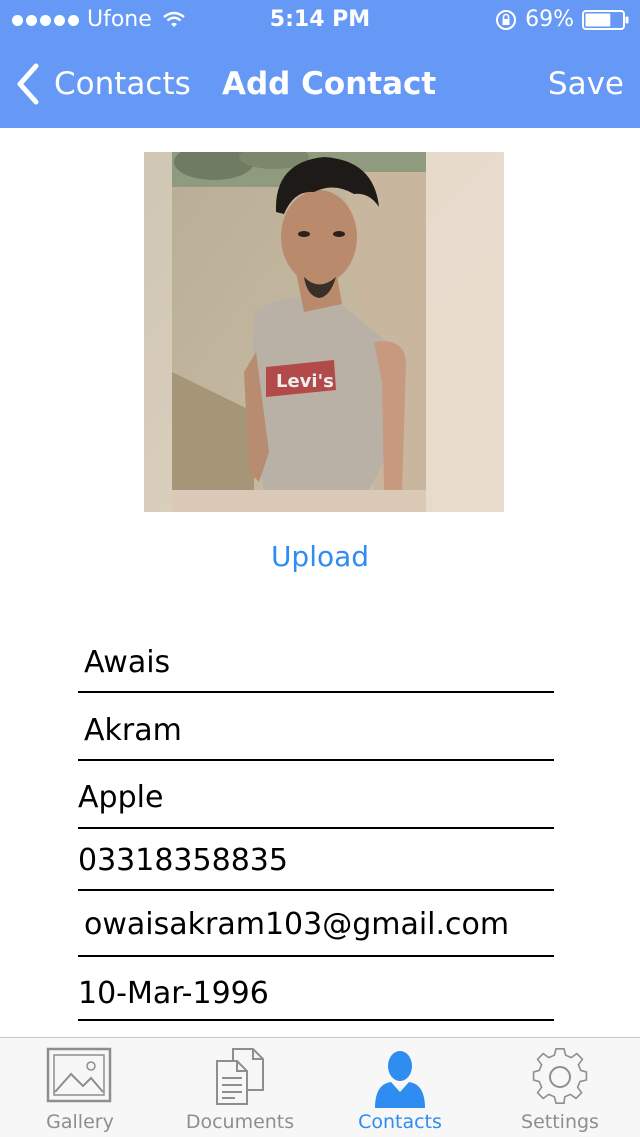 This screenshot has width=640, height=1137. Describe the element at coordinates (80, 1122) in the screenshot. I see `tab-label: Gallery` at that location.